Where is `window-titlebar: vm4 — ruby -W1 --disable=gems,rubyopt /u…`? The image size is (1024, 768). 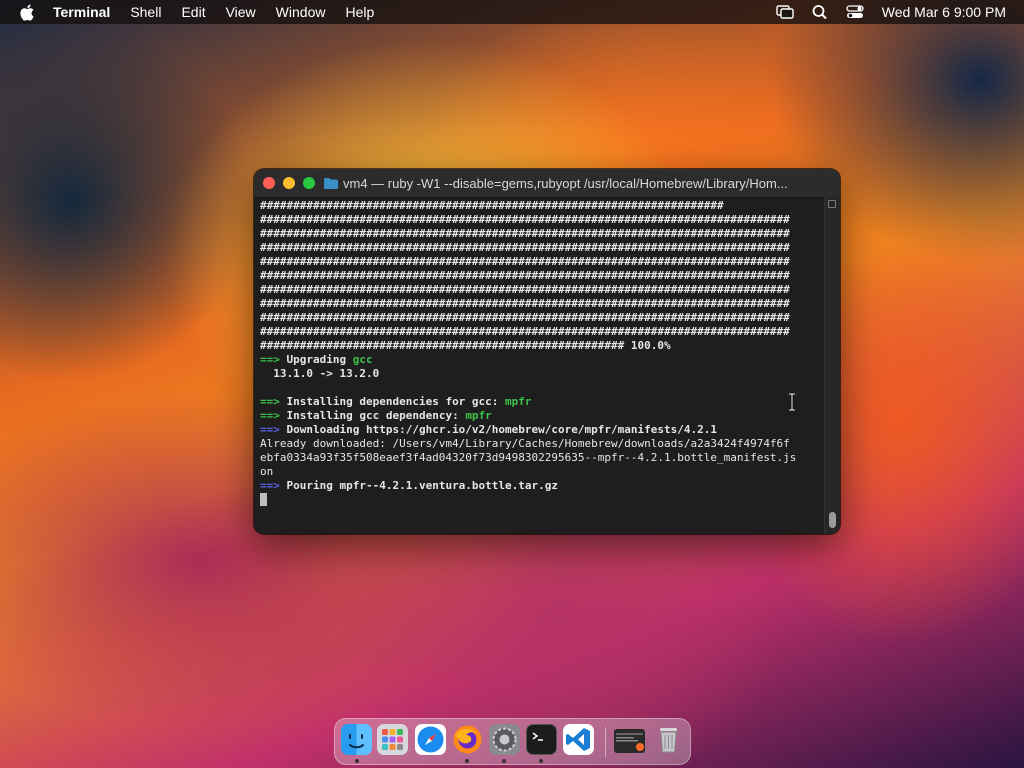 window-titlebar: vm4 — ruby -W1 --disable=gems,rubyopt /u… is located at coordinates (547, 183).